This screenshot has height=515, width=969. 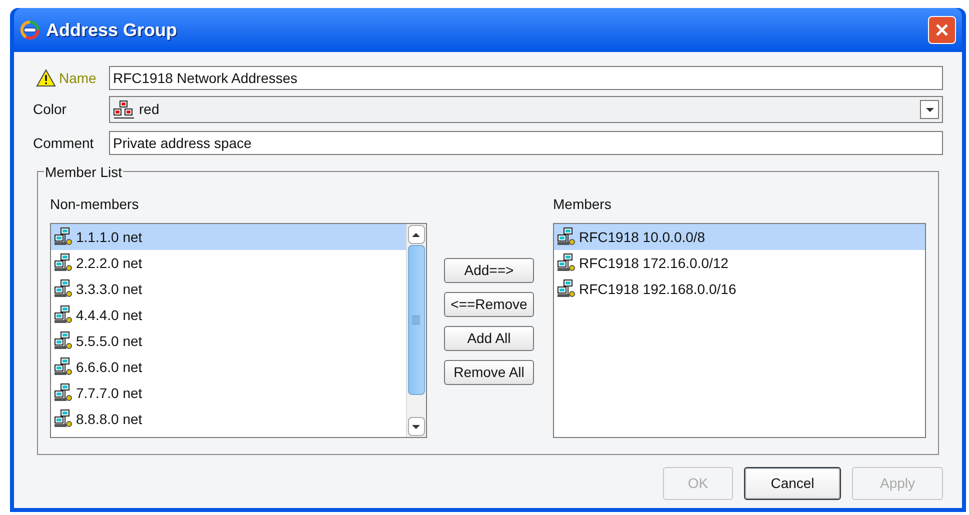 I want to click on caret-icon, so click(x=929, y=109).